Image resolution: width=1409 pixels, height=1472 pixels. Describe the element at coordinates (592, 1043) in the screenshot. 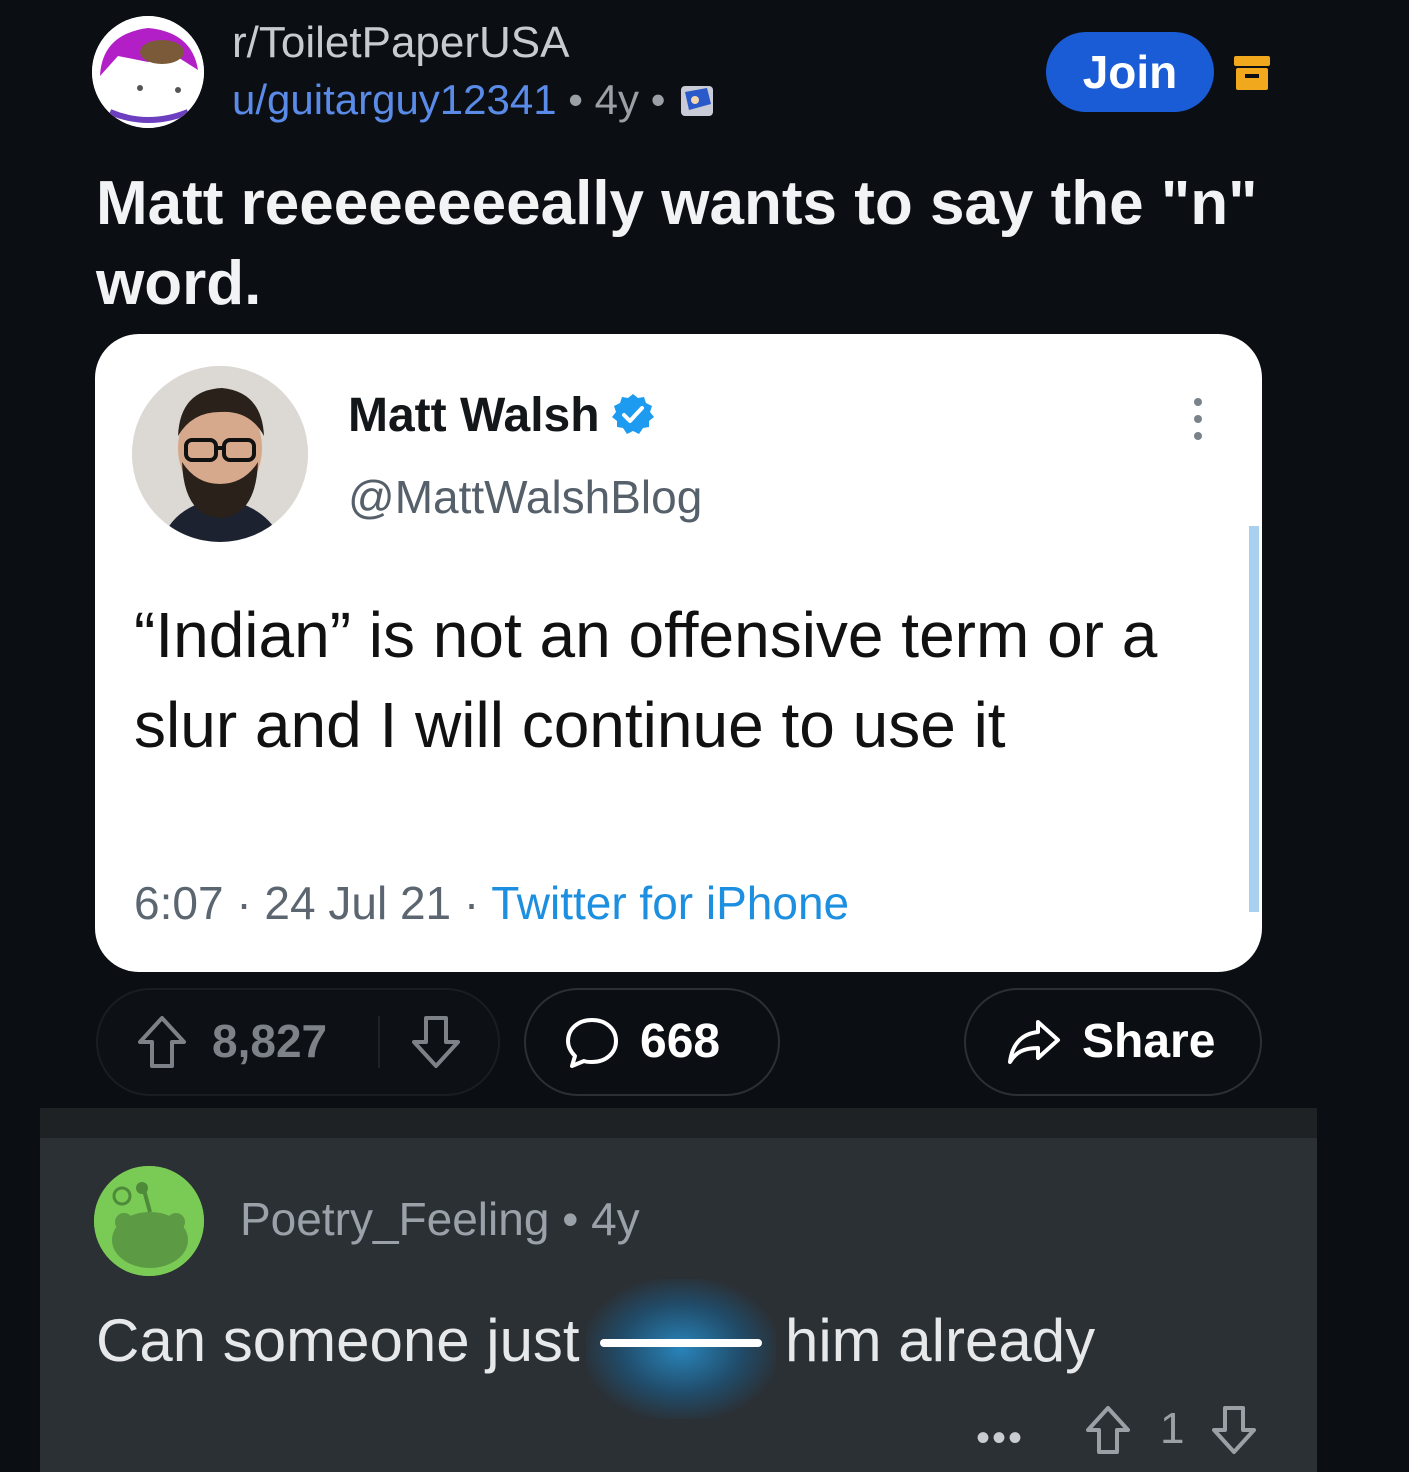

I see `comment-bubble-icon` at that location.